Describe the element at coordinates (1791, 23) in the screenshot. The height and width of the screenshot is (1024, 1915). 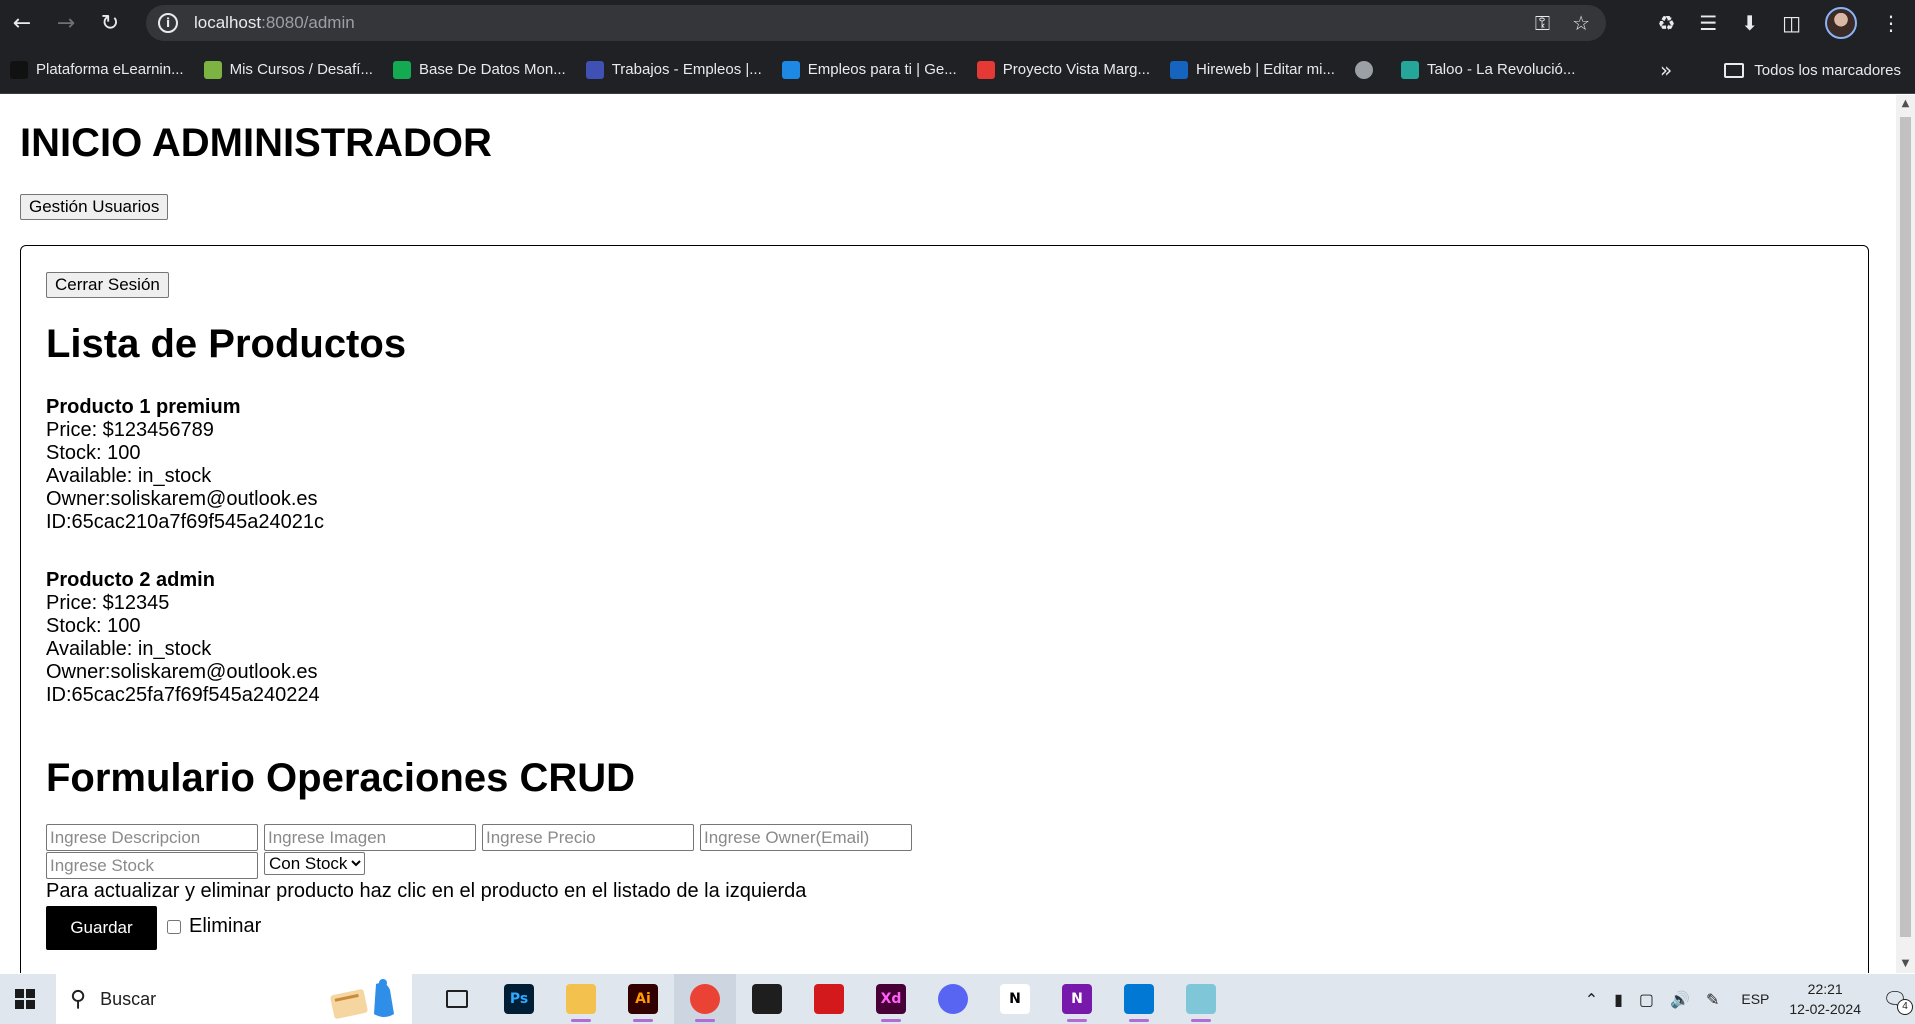
I see `side-panel-icon: ◫` at that location.